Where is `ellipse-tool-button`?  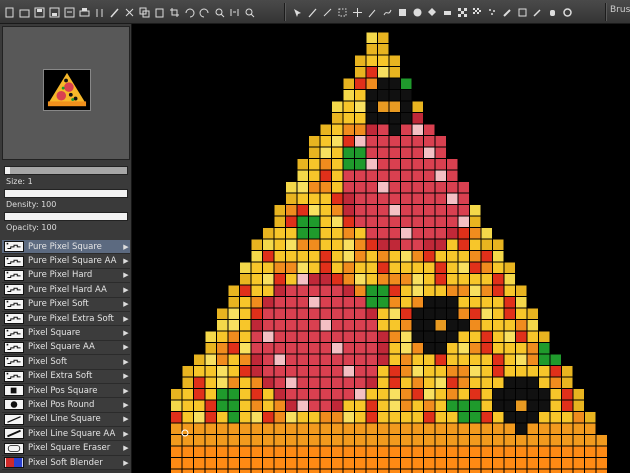
ellipse-tool-button is located at coordinates (417, 12).